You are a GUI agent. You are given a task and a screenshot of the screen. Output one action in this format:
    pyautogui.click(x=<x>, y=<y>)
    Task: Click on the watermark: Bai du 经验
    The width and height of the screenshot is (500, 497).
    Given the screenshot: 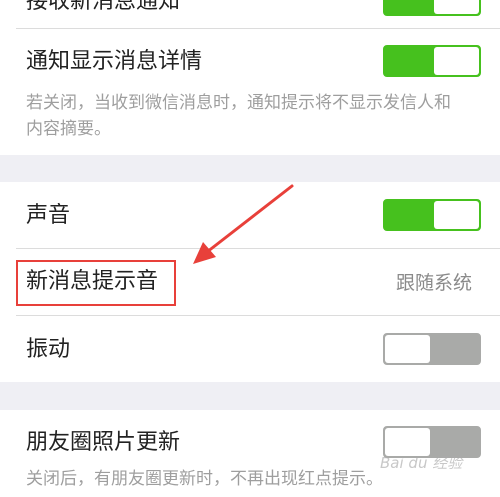 What is the action you would take?
    pyautogui.click(x=421, y=463)
    